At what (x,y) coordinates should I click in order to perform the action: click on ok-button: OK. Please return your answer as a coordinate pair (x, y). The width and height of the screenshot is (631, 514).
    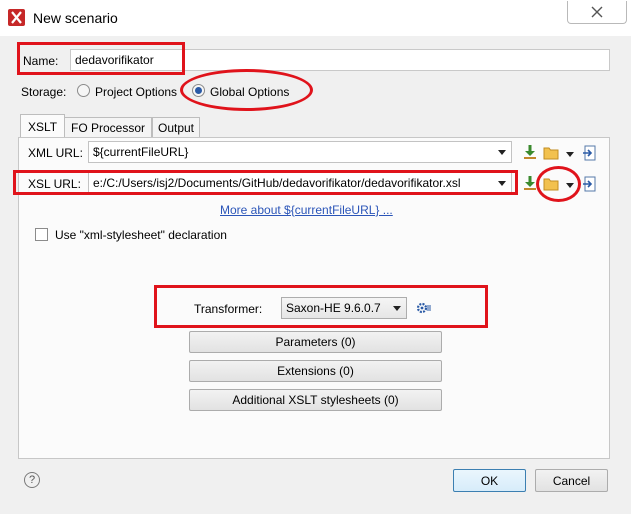
    Looking at the image, I should click on (489, 480).